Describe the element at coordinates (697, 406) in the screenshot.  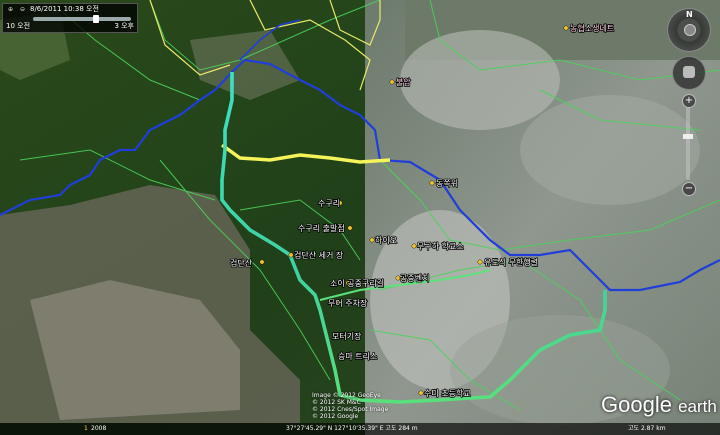
I see `logo-earth: earth` at that location.